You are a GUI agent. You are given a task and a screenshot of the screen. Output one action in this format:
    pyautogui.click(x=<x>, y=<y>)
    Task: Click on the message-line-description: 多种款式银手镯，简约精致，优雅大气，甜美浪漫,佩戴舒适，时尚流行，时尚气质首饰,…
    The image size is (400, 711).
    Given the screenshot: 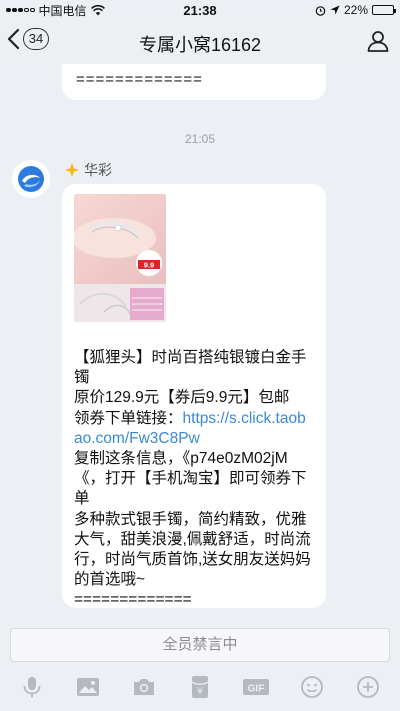 What is the action you would take?
    pyautogui.click(x=192, y=549)
    